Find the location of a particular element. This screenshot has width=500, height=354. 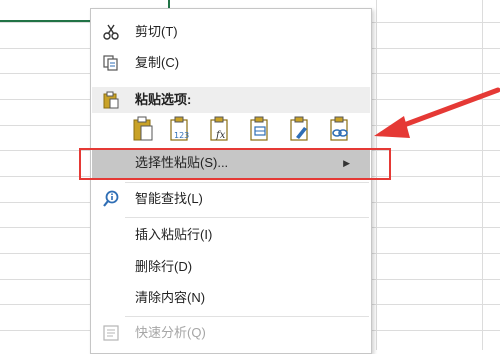

annotation-arrow-icon is located at coordinates (437, 112).